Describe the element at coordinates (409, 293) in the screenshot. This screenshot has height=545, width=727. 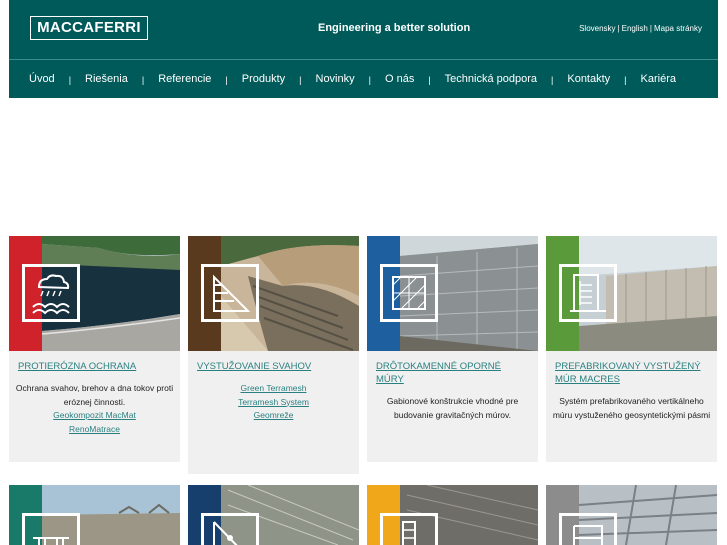
I see `gabion-icon` at that location.